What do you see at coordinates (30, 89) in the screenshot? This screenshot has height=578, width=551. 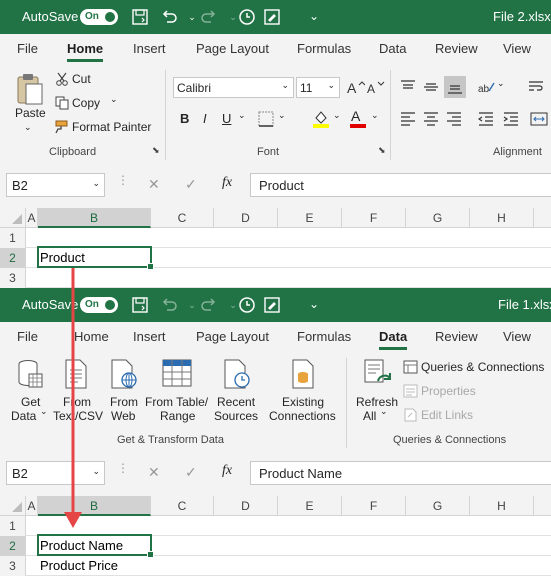 I see `paste-icon` at bounding box center [30, 89].